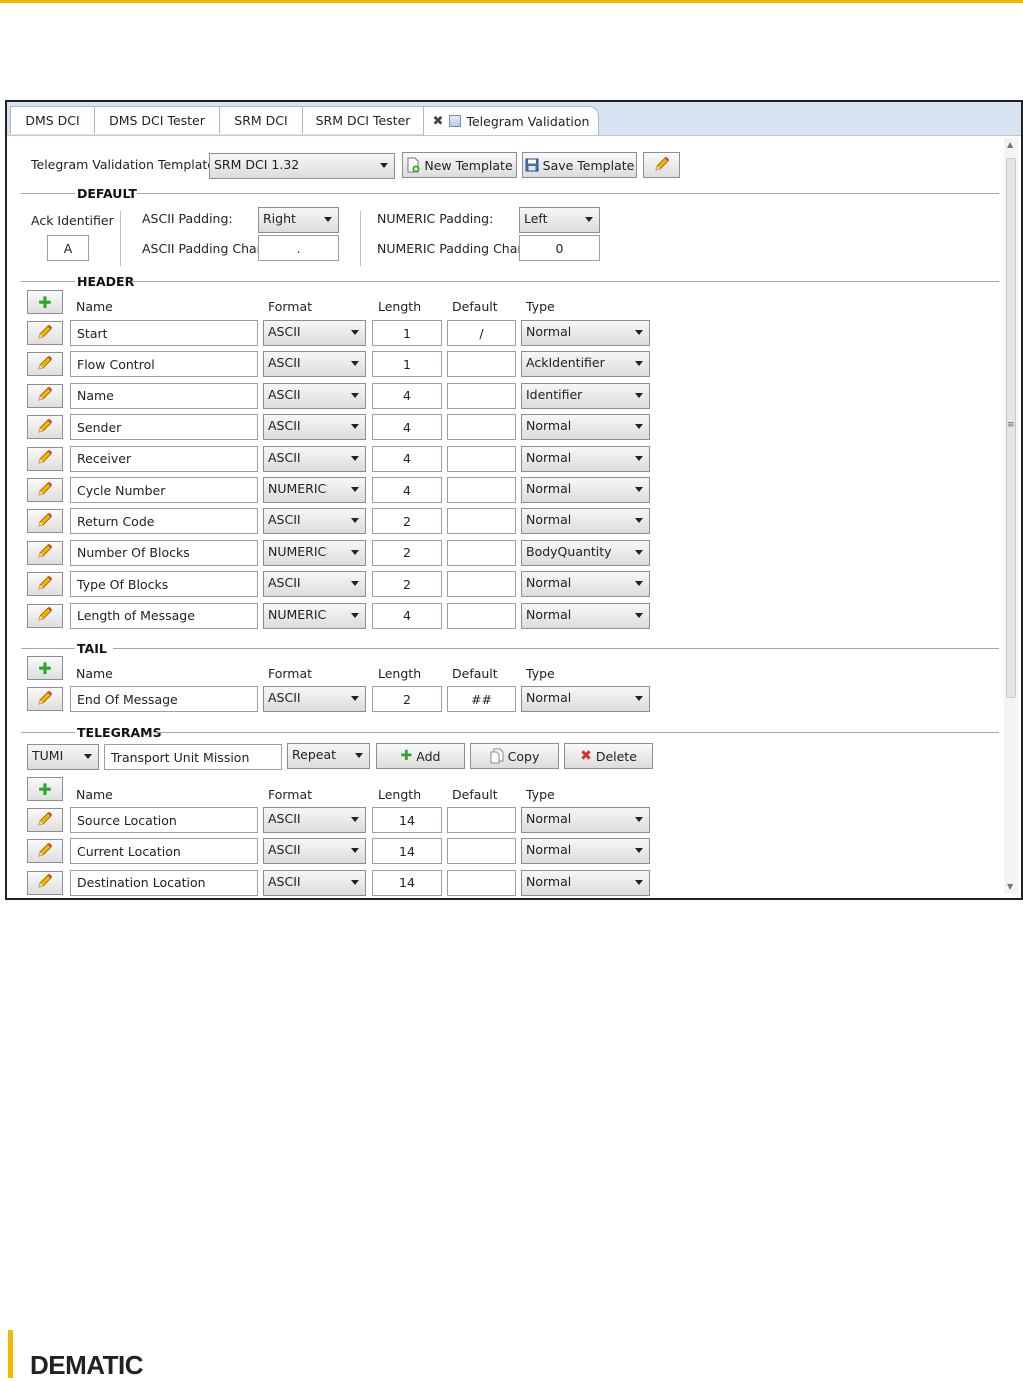 This screenshot has height=1381, width=1023. Describe the element at coordinates (164, 615) in the screenshot. I see `field-name-input: Length of Message` at that location.